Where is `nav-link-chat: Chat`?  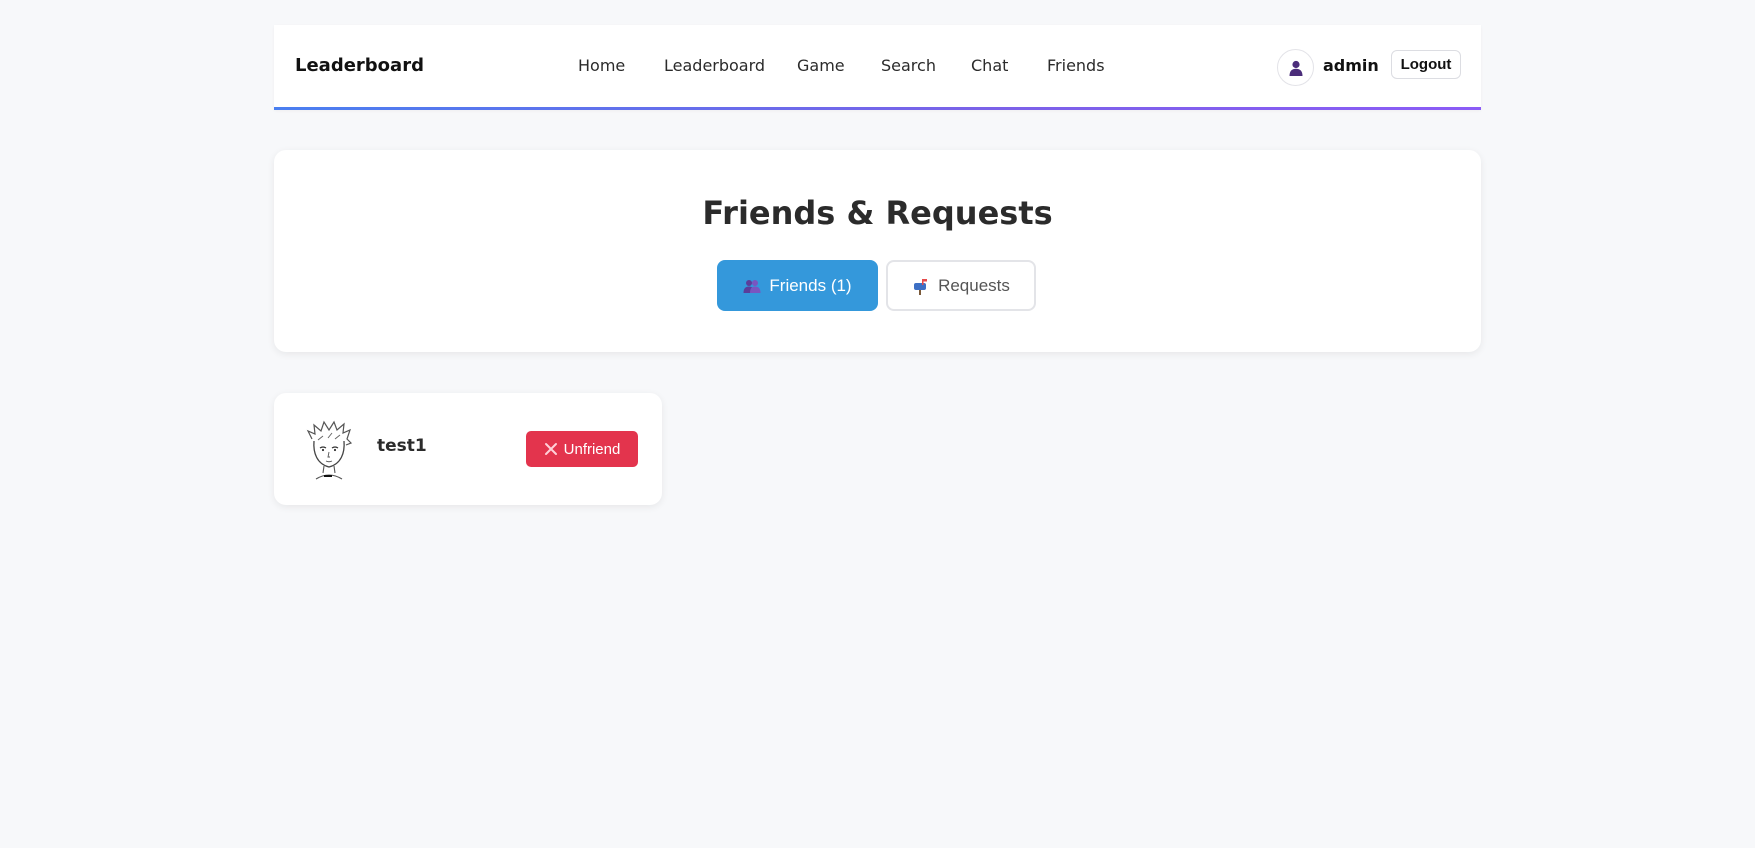
nav-link-chat: Chat is located at coordinates (989, 65).